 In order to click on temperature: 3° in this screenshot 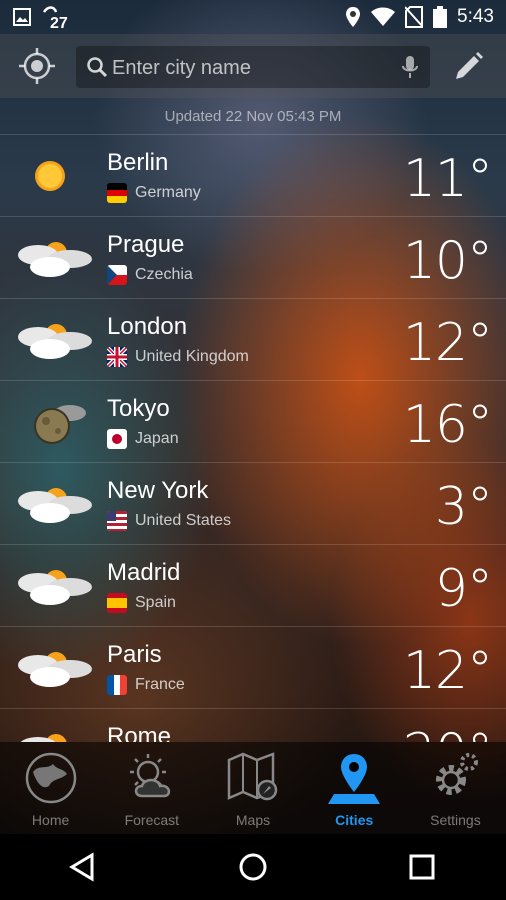, I will do `click(463, 507)`.